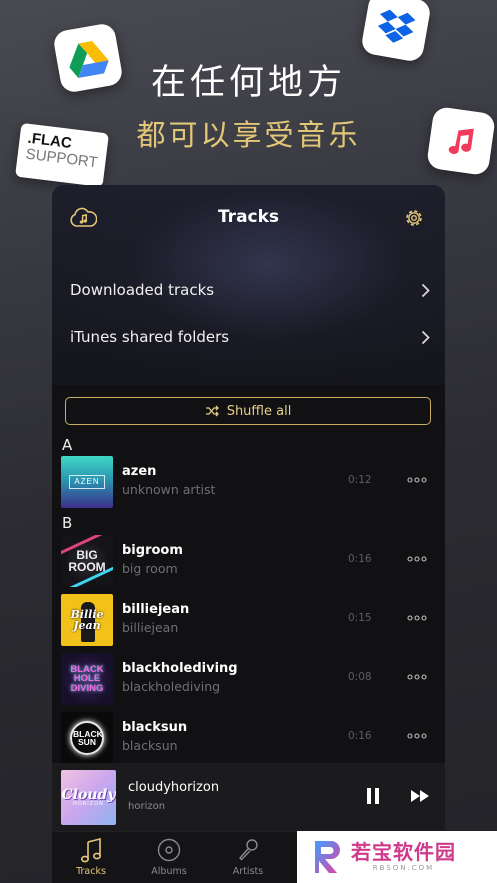 This screenshot has width=497, height=883. Describe the element at coordinates (150, 745) in the screenshot. I see `track-artist: blacksun` at that location.